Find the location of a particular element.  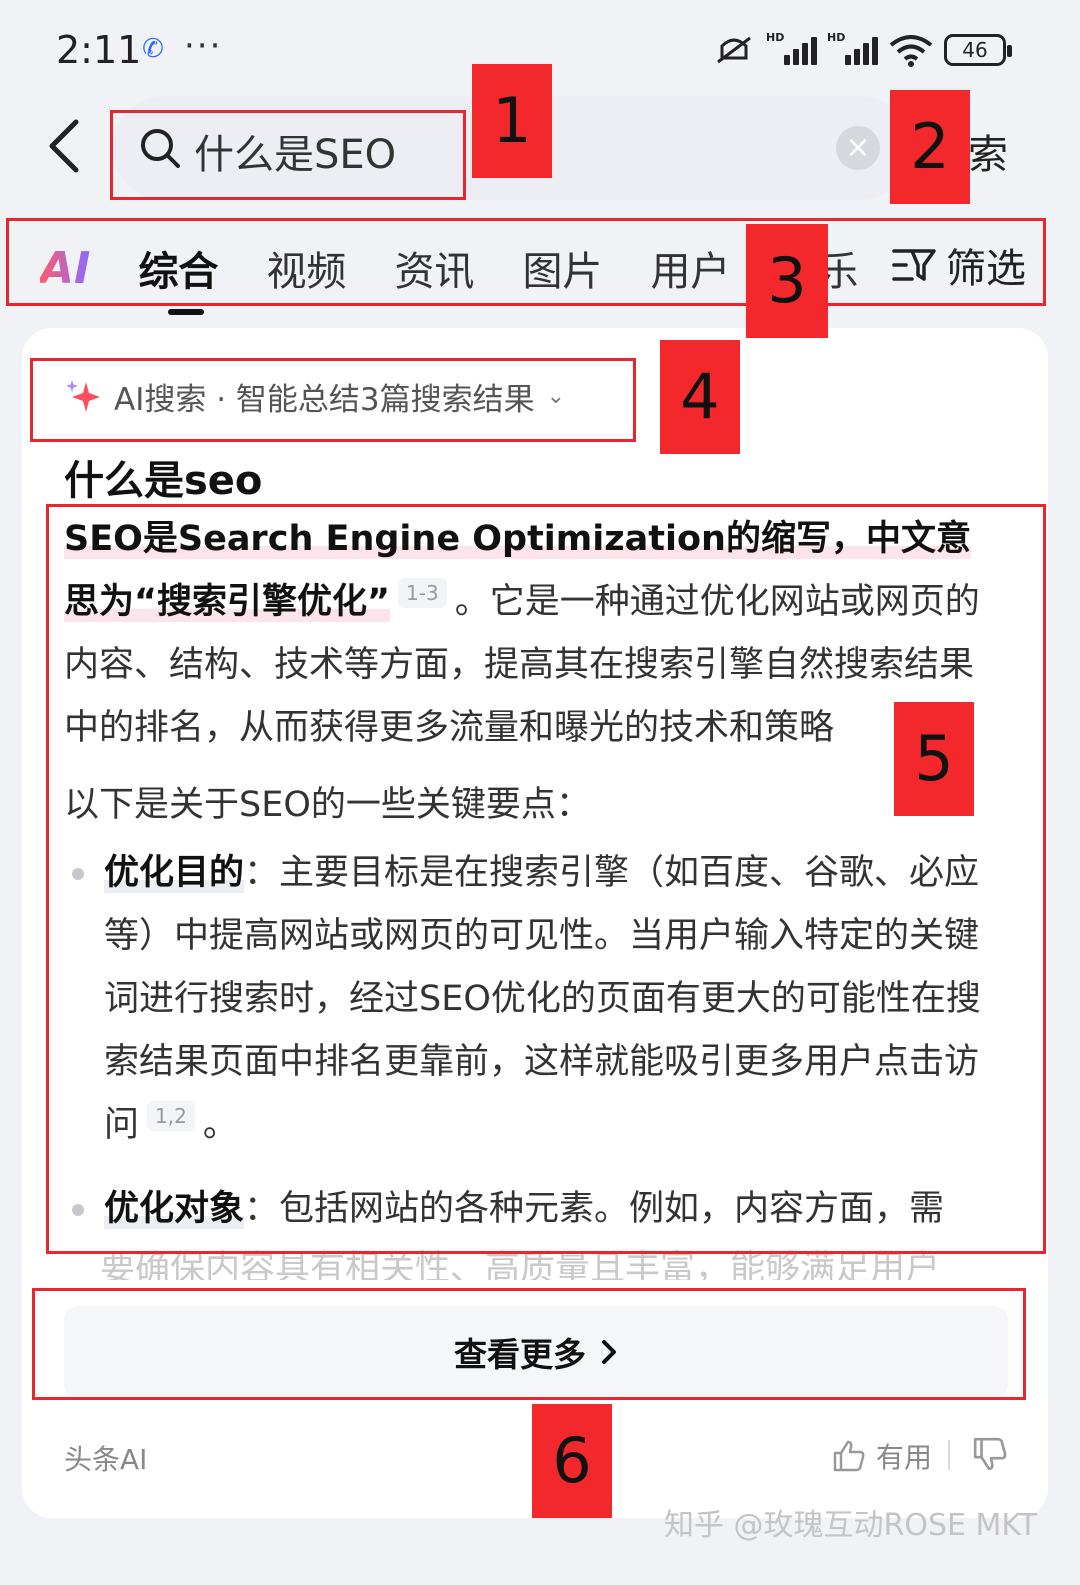

answer-title: 什么是seo is located at coordinates (163, 481).